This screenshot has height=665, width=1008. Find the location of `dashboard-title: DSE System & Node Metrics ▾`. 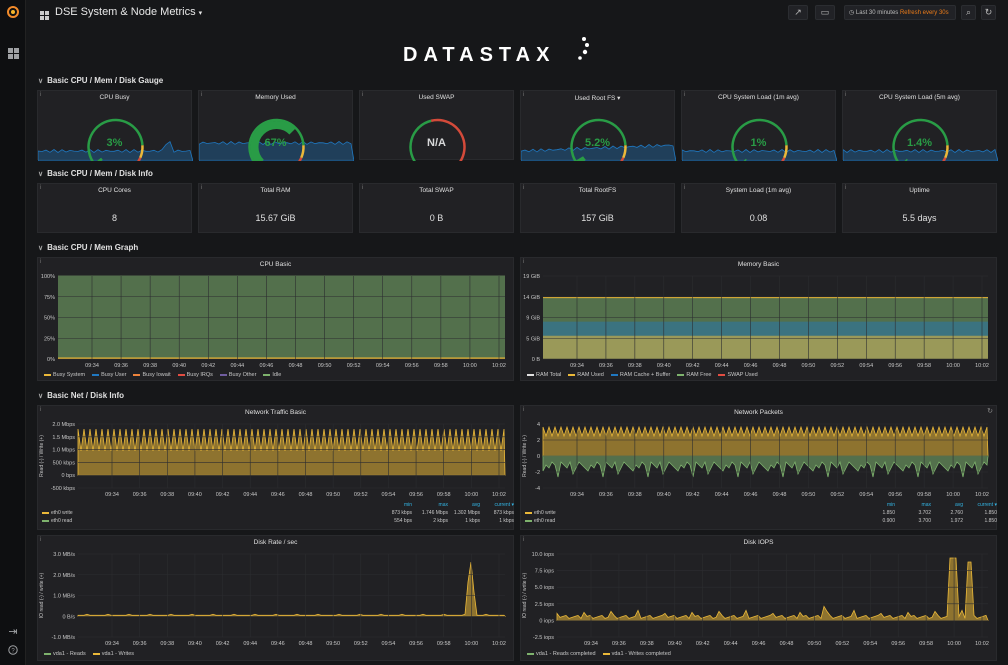

dashboard-title: DSE System & Node Metrics ▾ is located at coordinates (128, 12).